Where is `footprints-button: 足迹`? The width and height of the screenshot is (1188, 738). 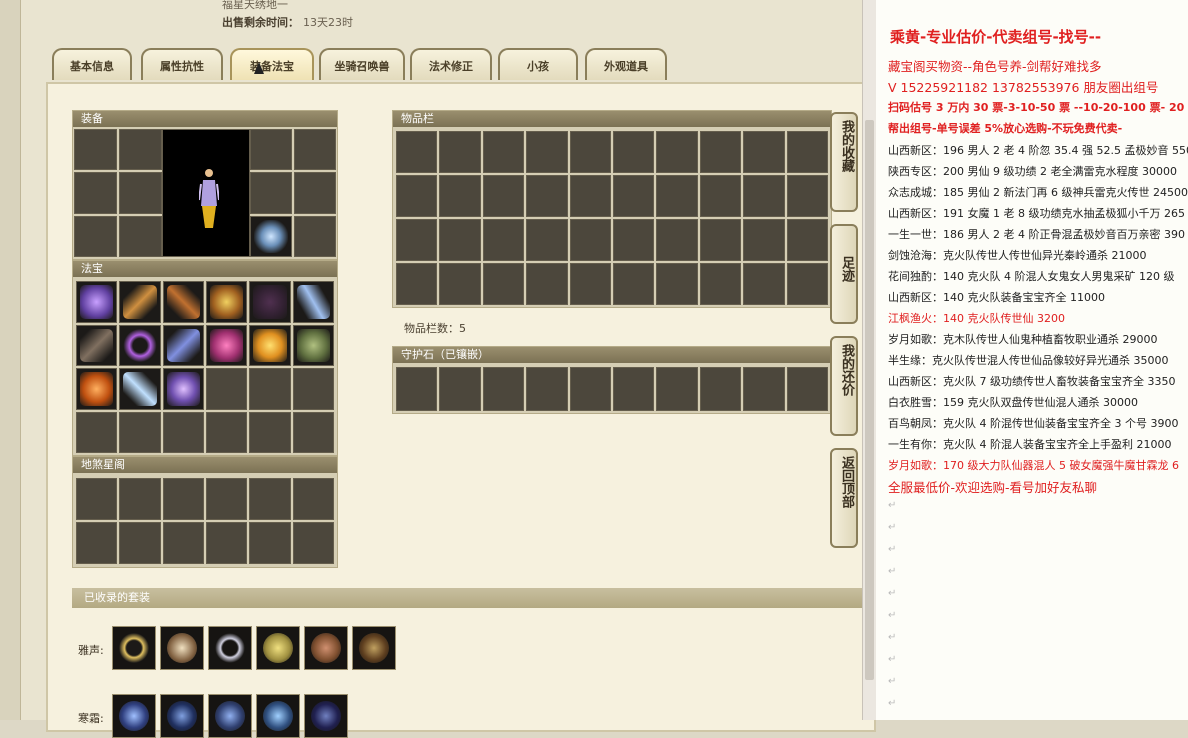 footprints-button: 足迹 is located at coordinates (844, 274).